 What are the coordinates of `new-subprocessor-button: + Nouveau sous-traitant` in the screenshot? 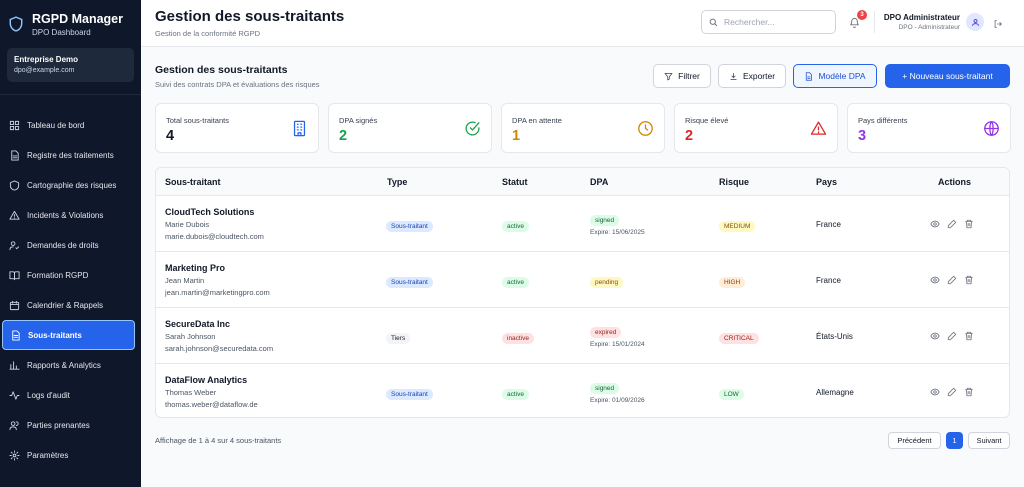 It's located at (947, 76).